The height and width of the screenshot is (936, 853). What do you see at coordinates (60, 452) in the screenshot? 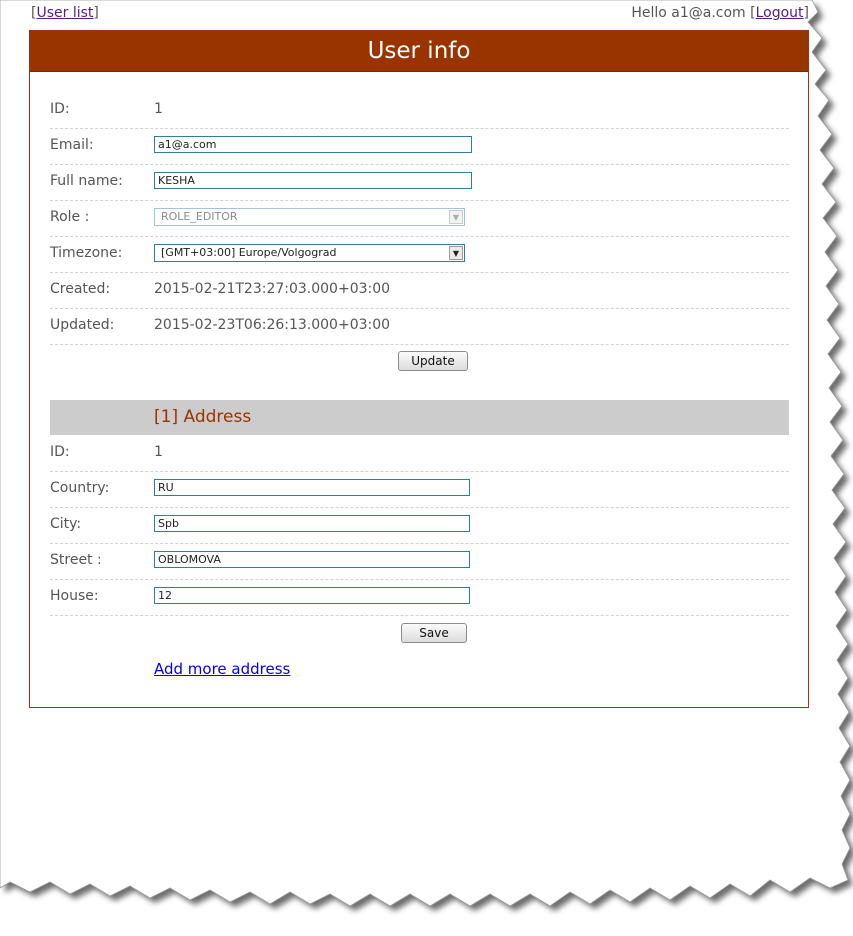
I see `address-id-label: ID:` at bounding box center [60, 452].